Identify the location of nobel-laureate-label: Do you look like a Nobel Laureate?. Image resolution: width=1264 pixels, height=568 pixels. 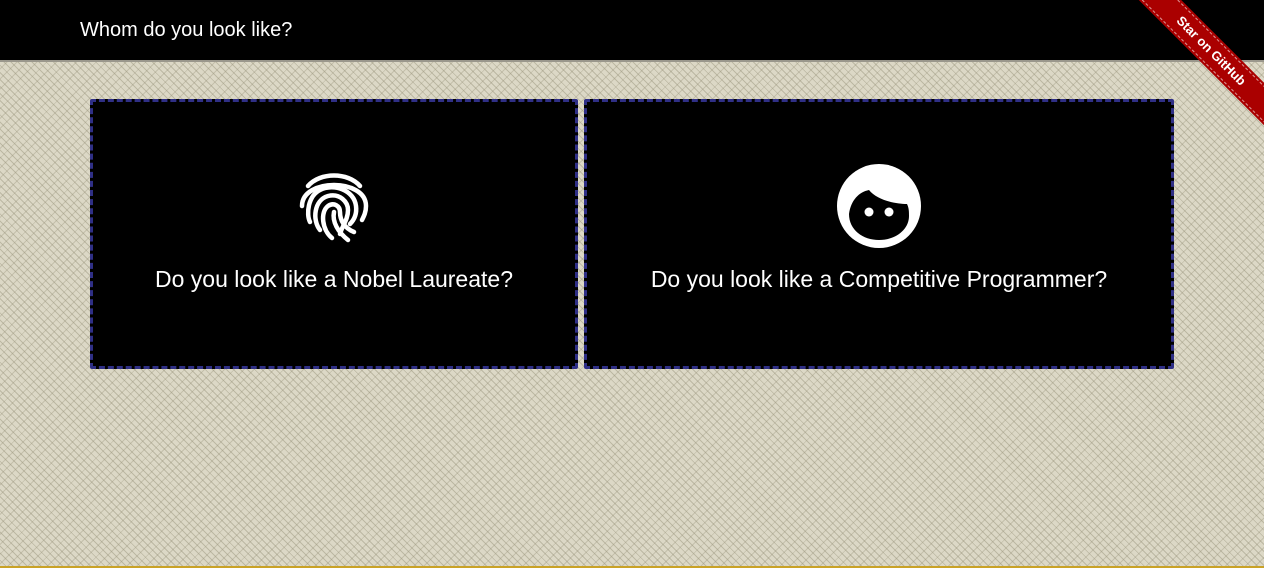
(333, 279).